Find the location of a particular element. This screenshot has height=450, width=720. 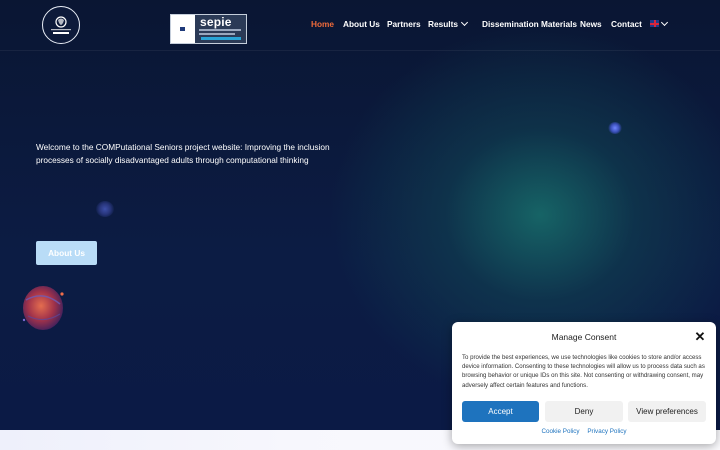

sepie-logo-square-icon is located at coordinates (182, 29).